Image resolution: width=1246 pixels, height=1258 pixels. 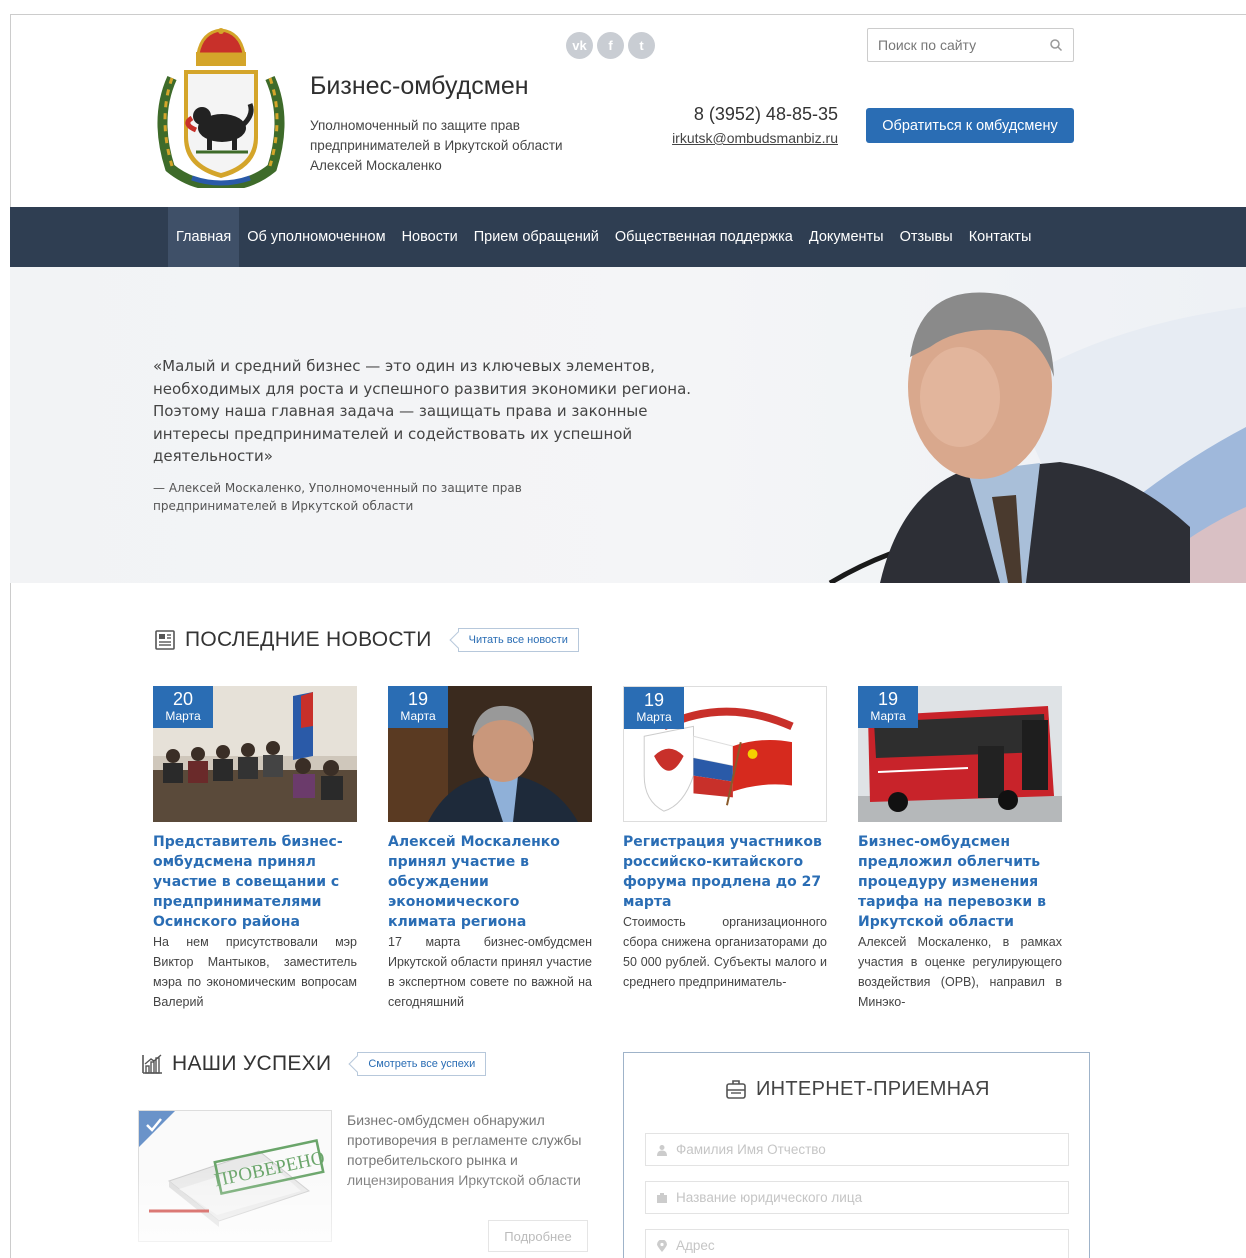 What do you see at coordinates (736, 1089) in the screenshot?
I see `briefcase-icon` at bounding box center [736, 1089].